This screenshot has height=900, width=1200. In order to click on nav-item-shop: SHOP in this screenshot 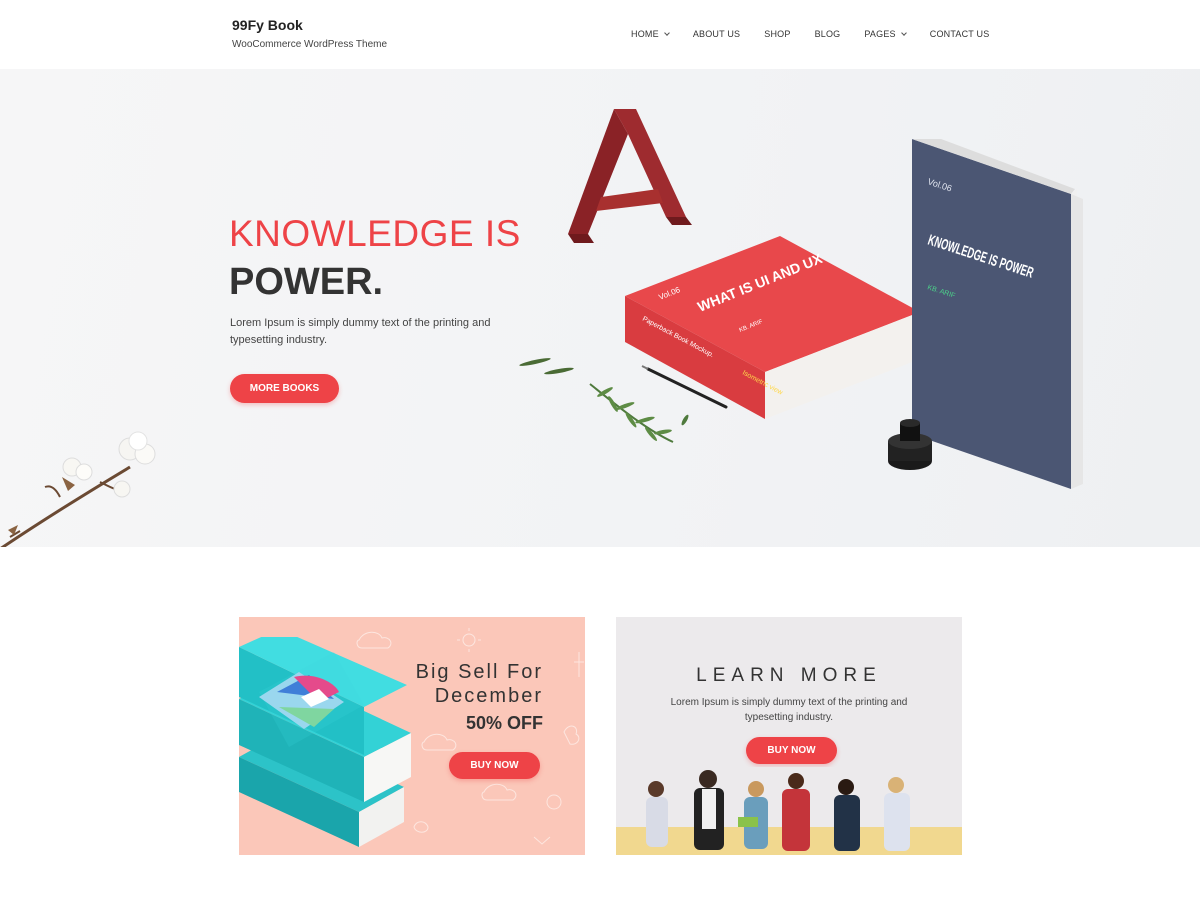, I will do `click(777, 34)`.